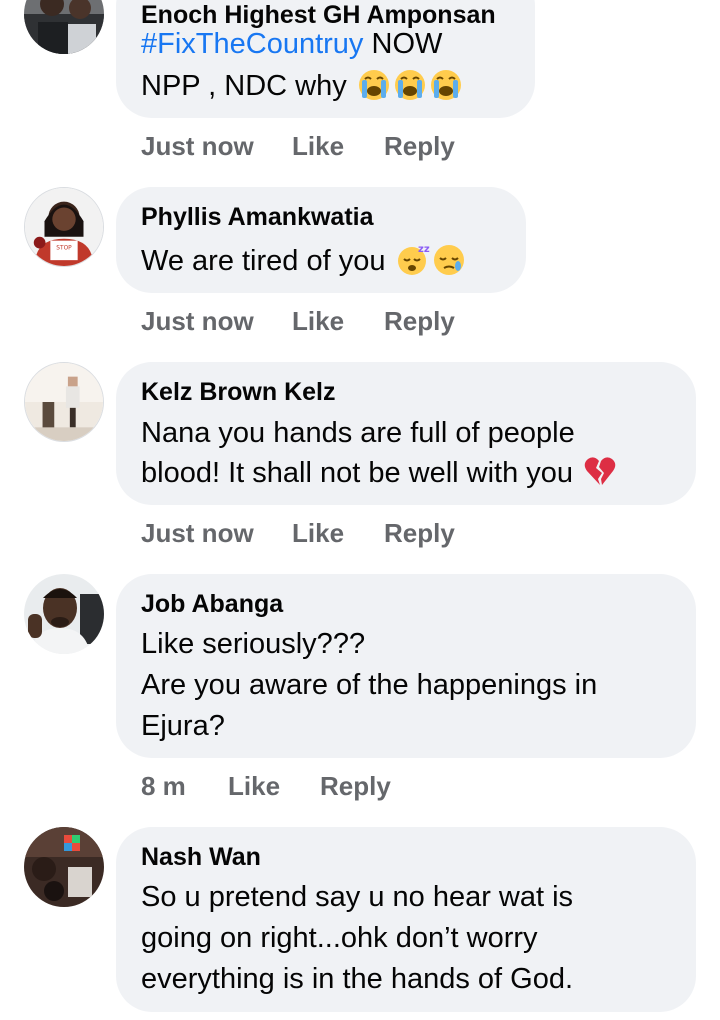 This screenshot has width=720, height=1020. What do you see at coordinates (263, 261) in the screenshot?
I see `comment-text: We are tired of you` at bounding box center [263, 261].